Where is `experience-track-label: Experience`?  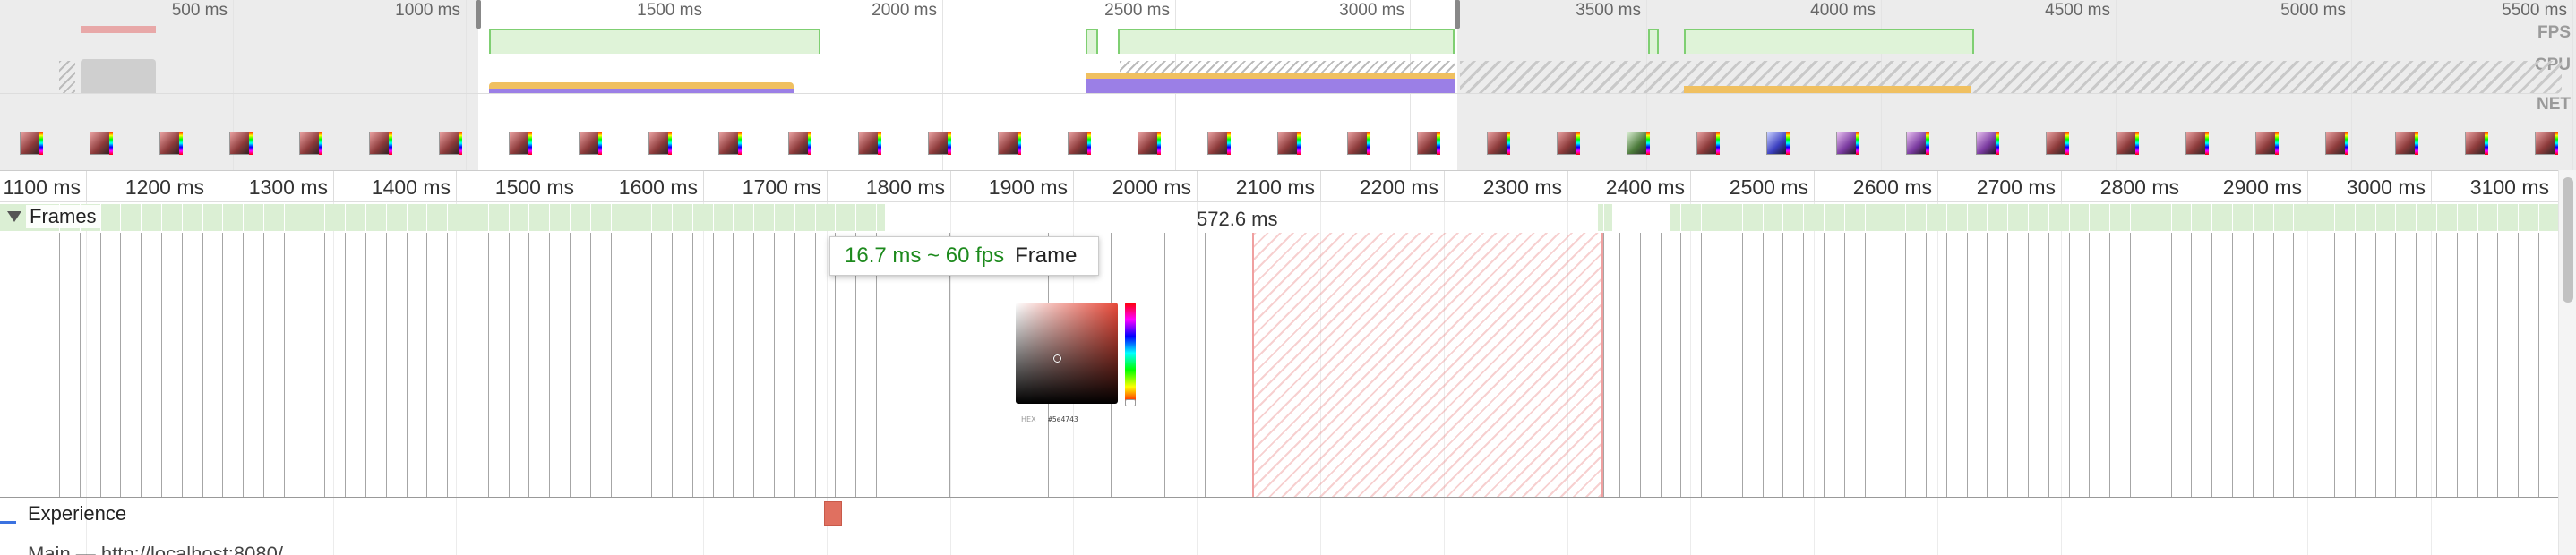 experience-track-label: Experience is located at coordinates (77, 513).